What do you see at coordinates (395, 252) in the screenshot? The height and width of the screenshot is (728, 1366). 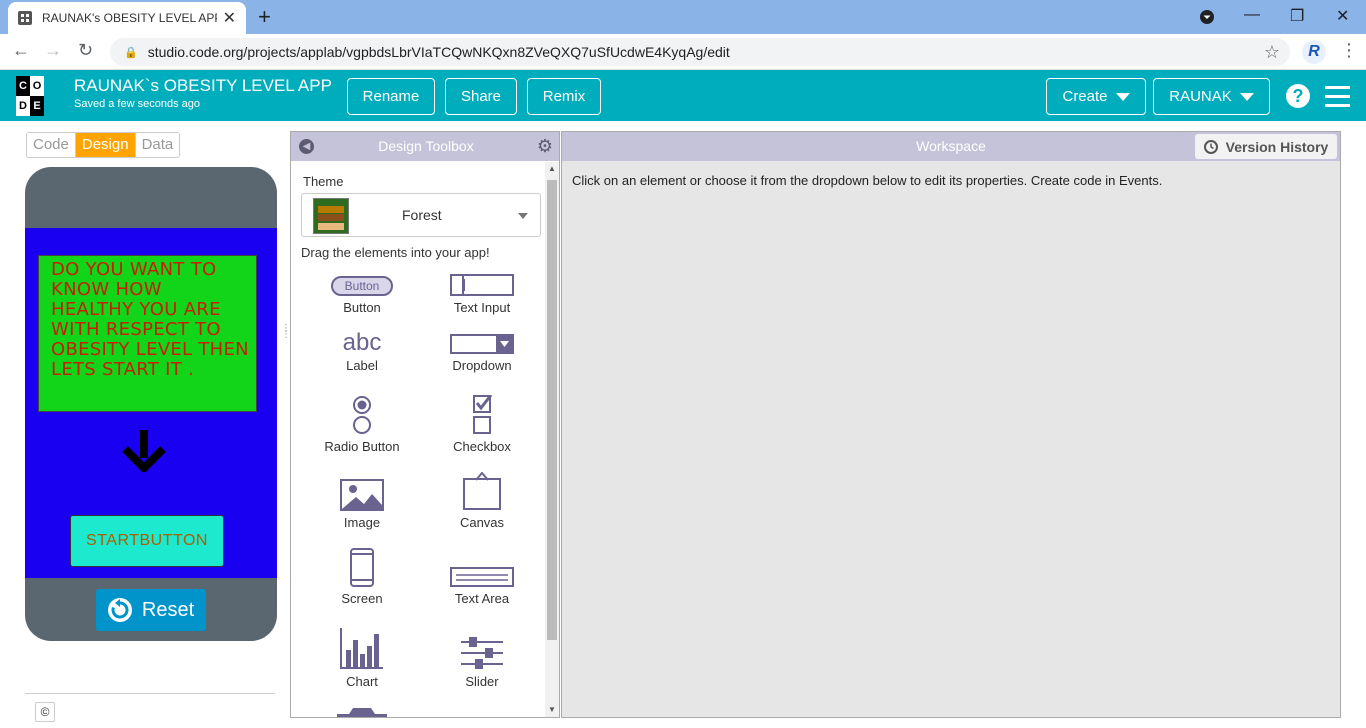 I see `drag-hint: Drag the elements into your app!` at bounding box center [395, 252].